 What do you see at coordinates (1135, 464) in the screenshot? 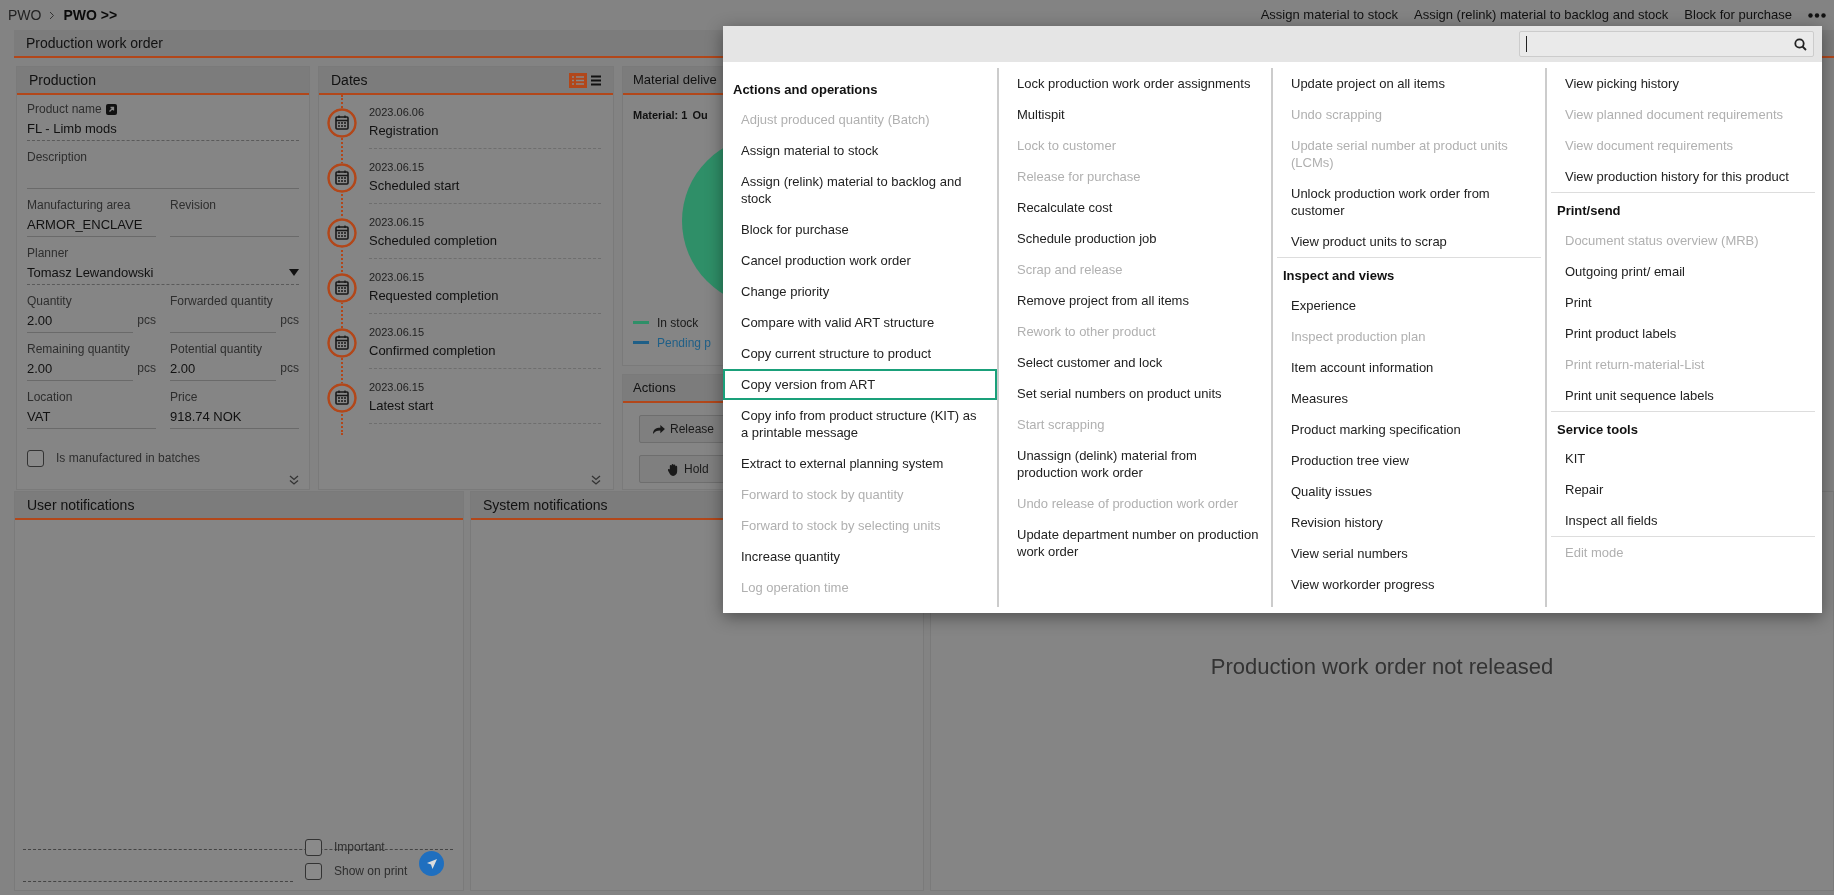
I see `menu-item: Unassign (delink) material from production work order` at bounding box center [1135, 464].